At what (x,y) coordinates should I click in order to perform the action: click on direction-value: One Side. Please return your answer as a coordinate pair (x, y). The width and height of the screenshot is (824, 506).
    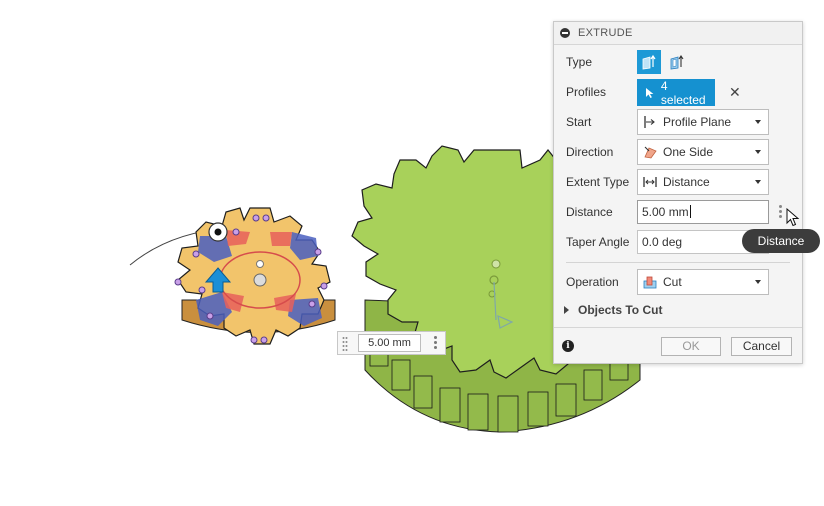
    Looking at the image, I should click on (688, 152).